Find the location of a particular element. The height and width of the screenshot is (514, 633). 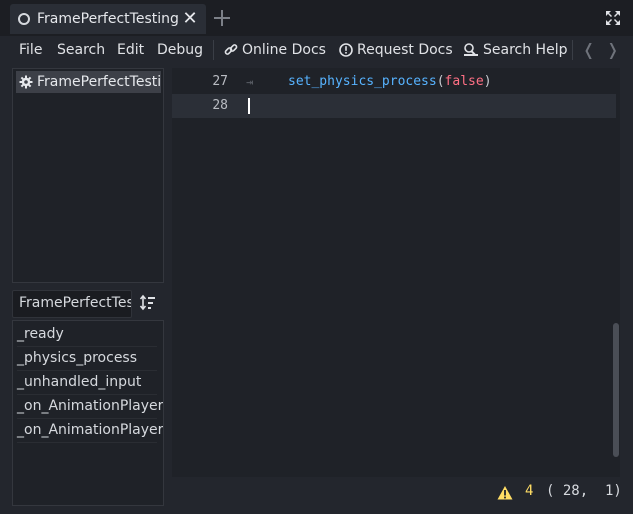

method-list-item: _on_AnimationPlayer_animation_finished is located at coordinates (90, 406).